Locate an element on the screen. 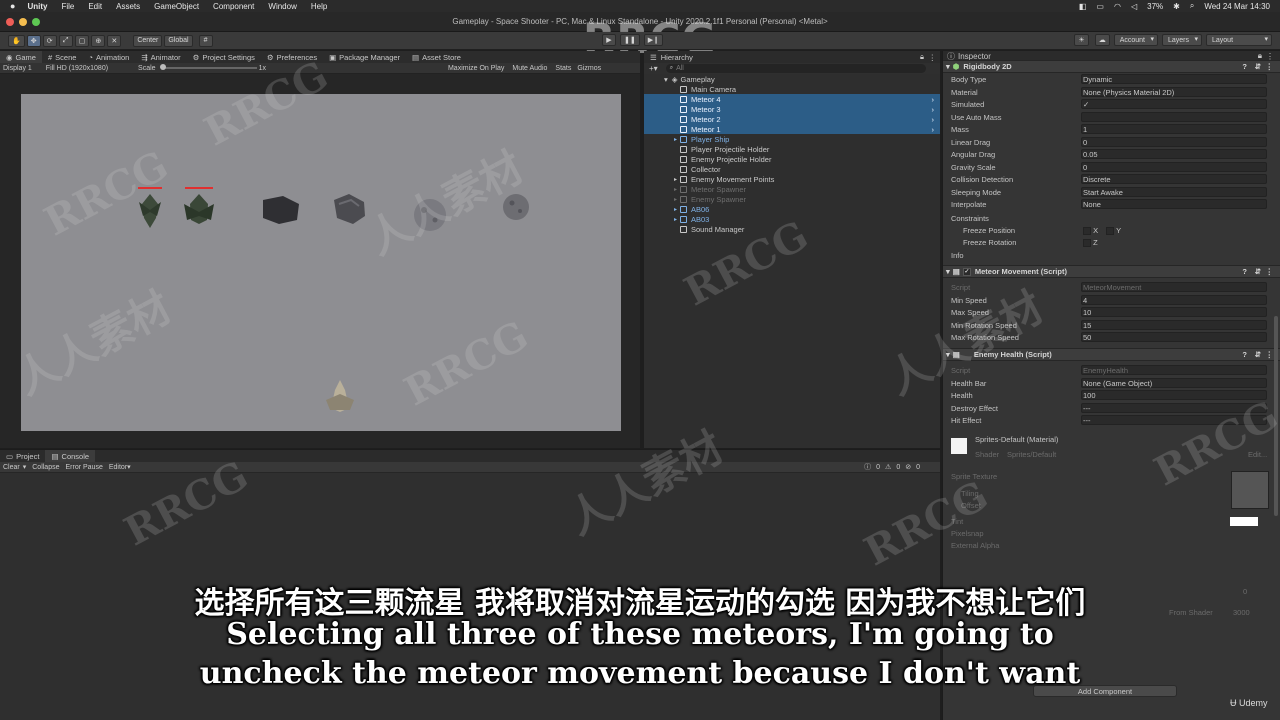  preset-icon: ⇵ is located at coordinates (1258, 66).